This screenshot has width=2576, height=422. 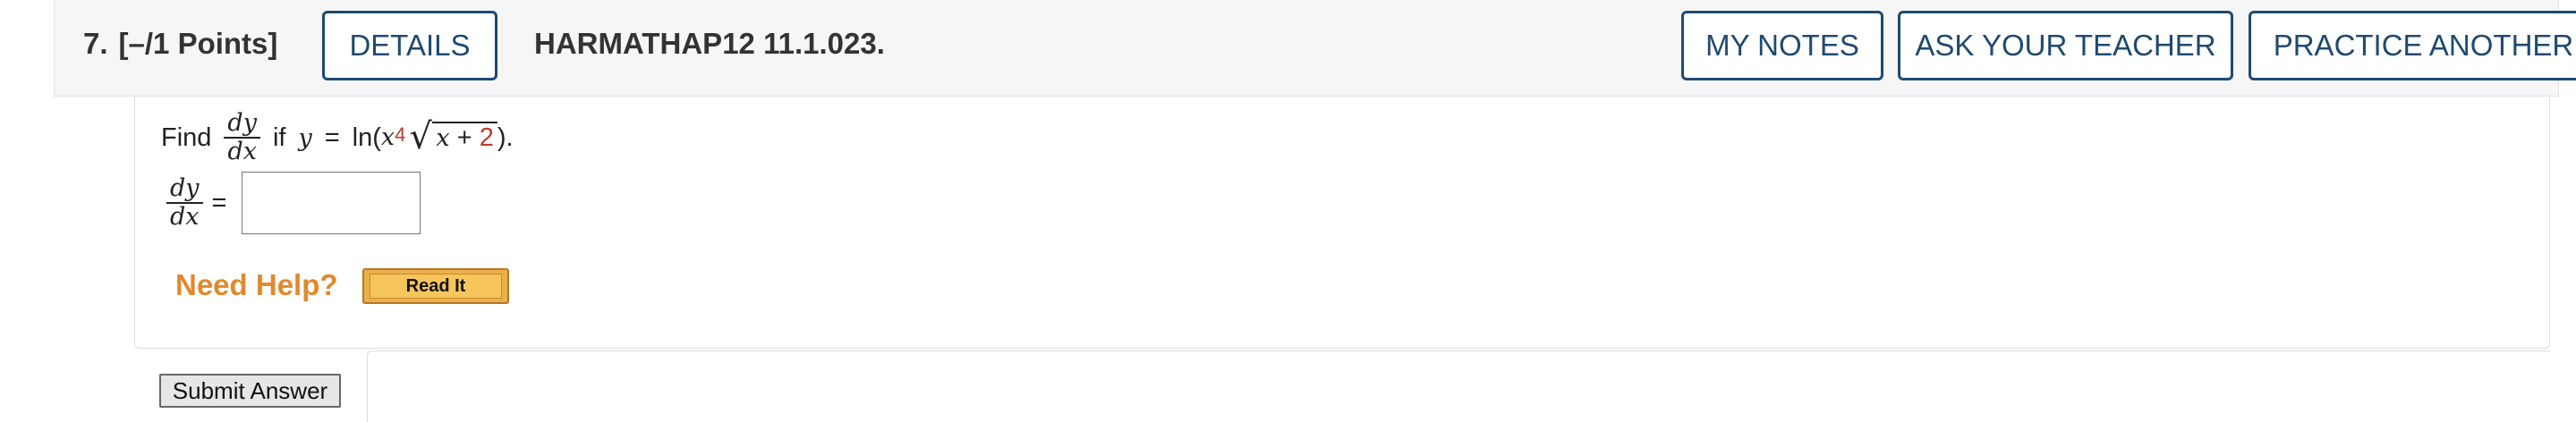 I want to click on exponent: 4, so click(x=400, y=134).